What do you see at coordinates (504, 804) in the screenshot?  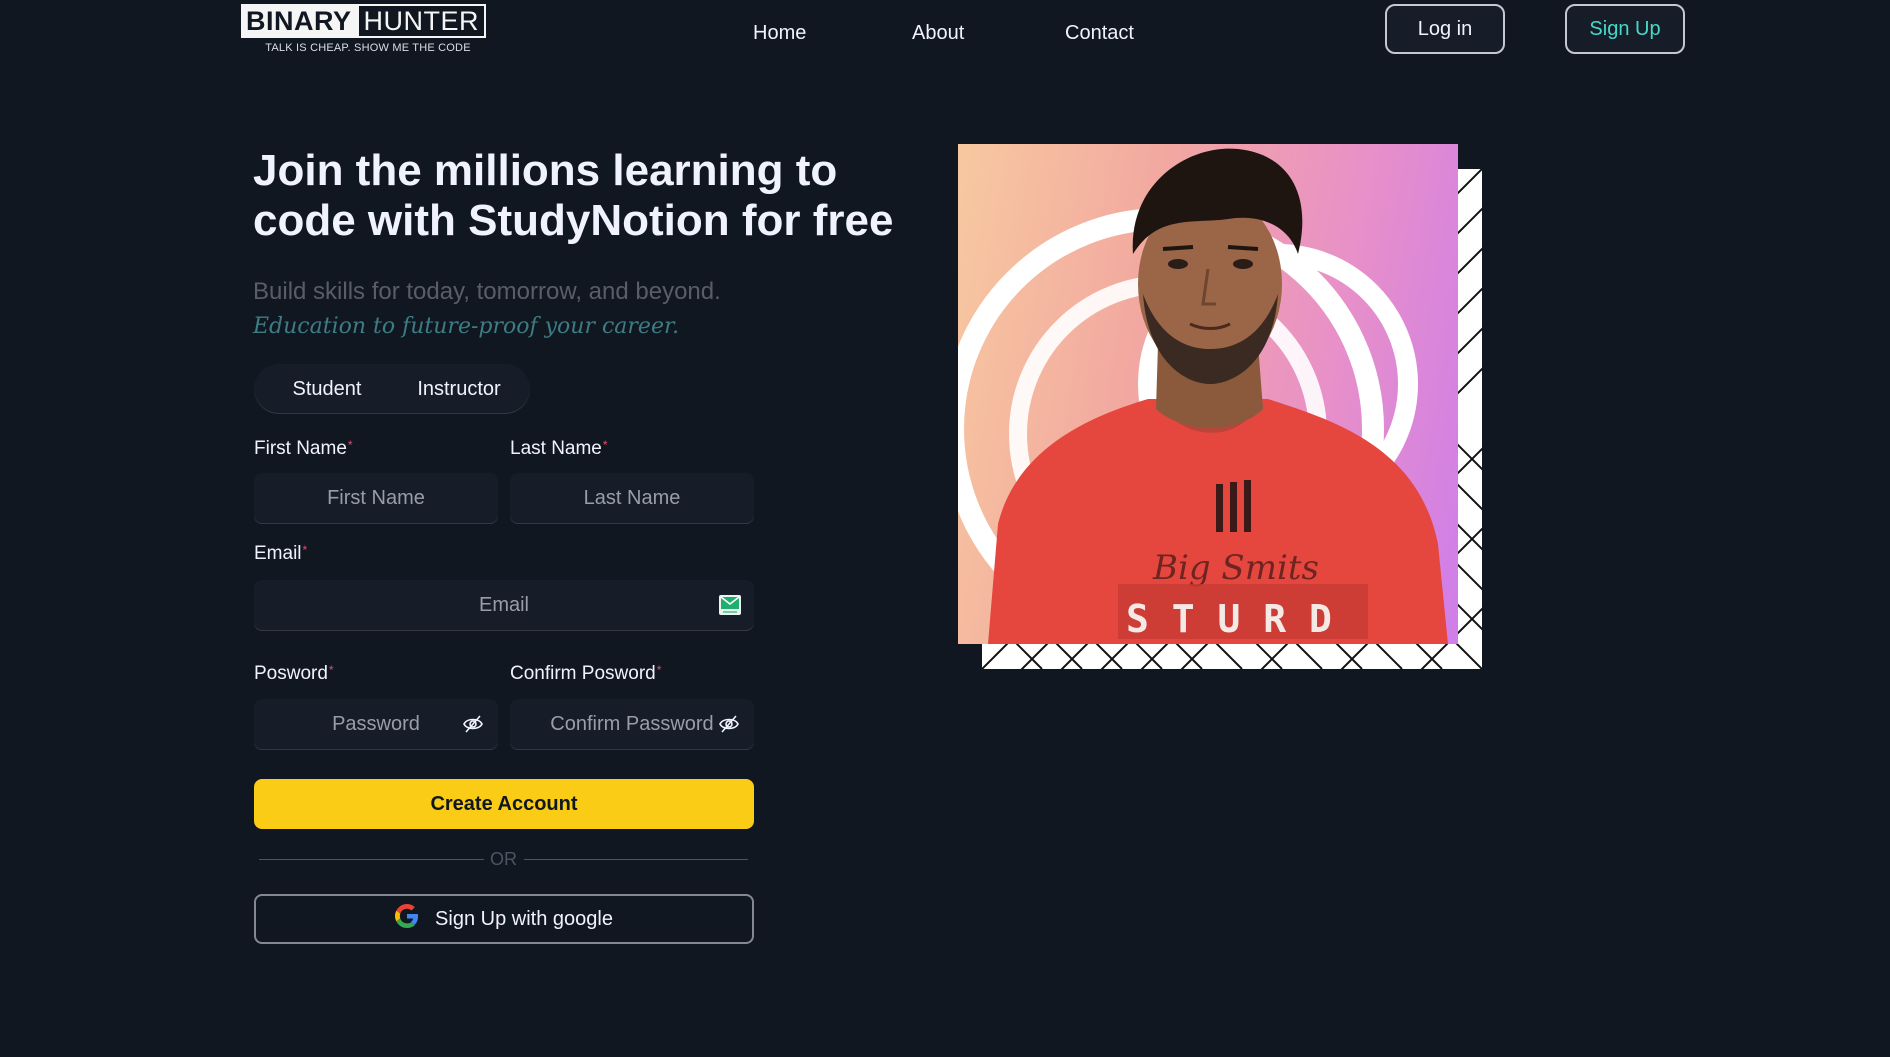 I see `create-account-button: Create Account` at bounding box center [504, 804].